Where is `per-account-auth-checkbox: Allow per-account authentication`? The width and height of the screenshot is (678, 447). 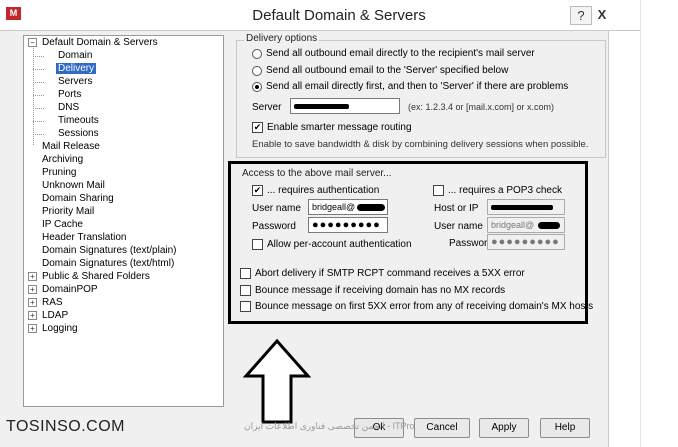 per-account-auth-checkbox: Allow per-account authentication is located at coordinates (332, 244).